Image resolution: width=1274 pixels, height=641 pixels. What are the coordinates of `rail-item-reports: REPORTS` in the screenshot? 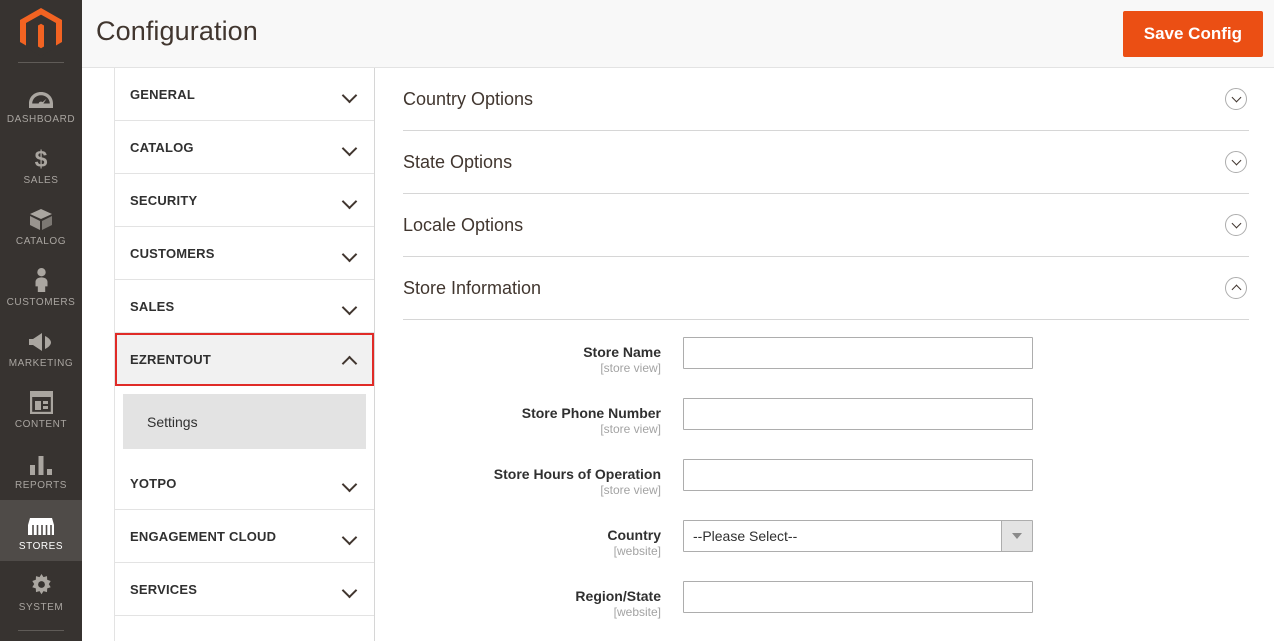 It's located at (41, 469).